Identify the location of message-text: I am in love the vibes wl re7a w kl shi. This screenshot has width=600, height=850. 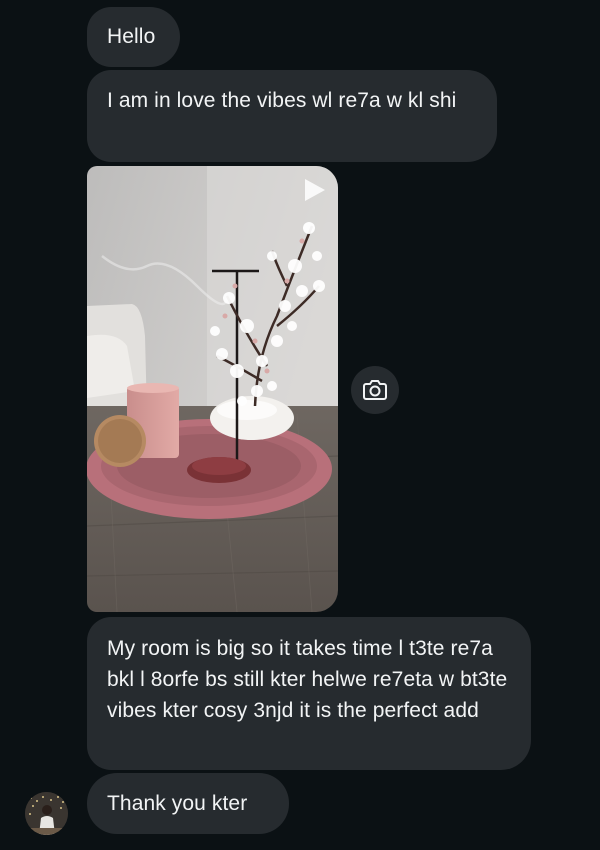
(282, 100).